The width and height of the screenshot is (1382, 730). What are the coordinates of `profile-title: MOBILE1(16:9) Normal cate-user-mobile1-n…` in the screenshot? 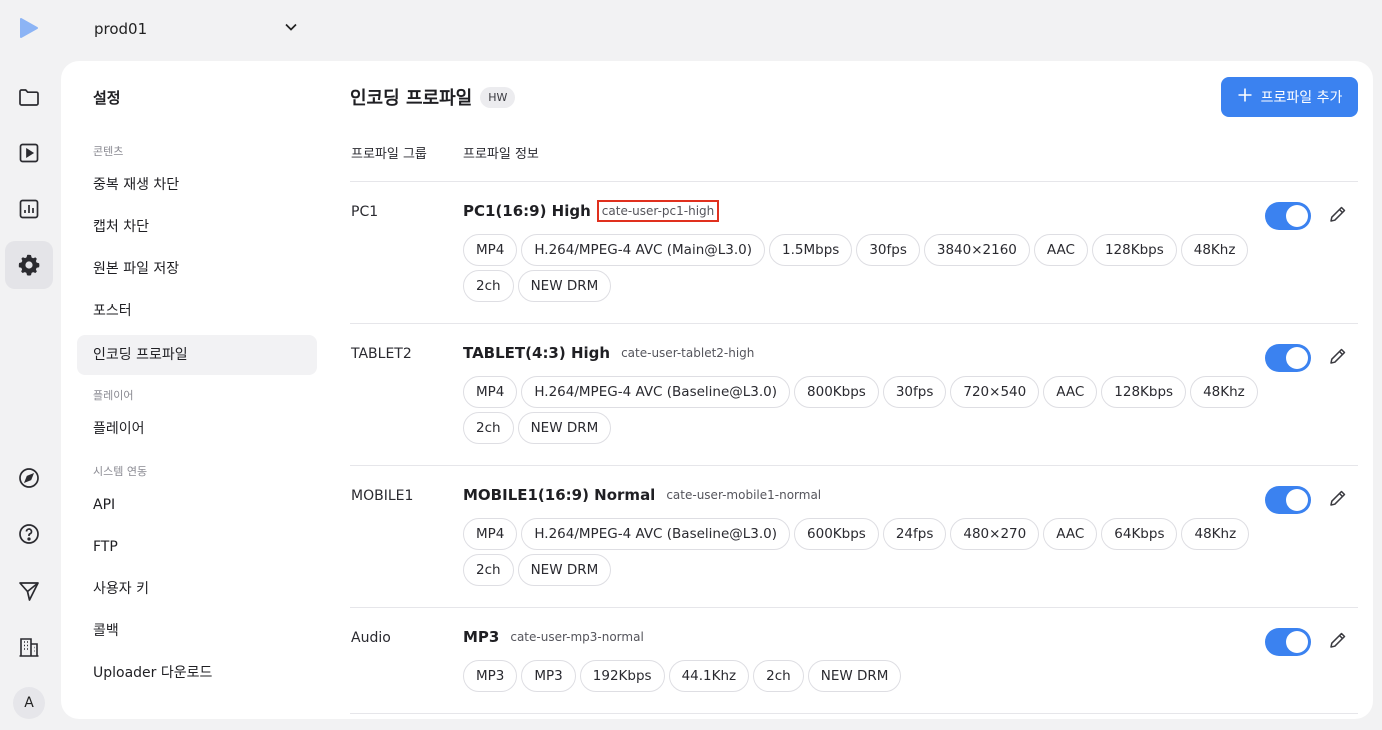 It's located at (643, 495).